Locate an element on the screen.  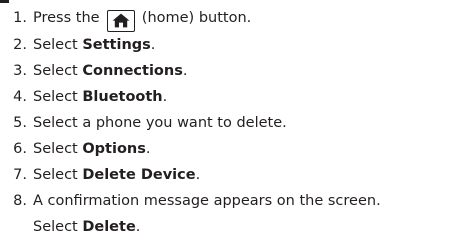
step-keyword: Delete Device is located at coordinates (139, 174).